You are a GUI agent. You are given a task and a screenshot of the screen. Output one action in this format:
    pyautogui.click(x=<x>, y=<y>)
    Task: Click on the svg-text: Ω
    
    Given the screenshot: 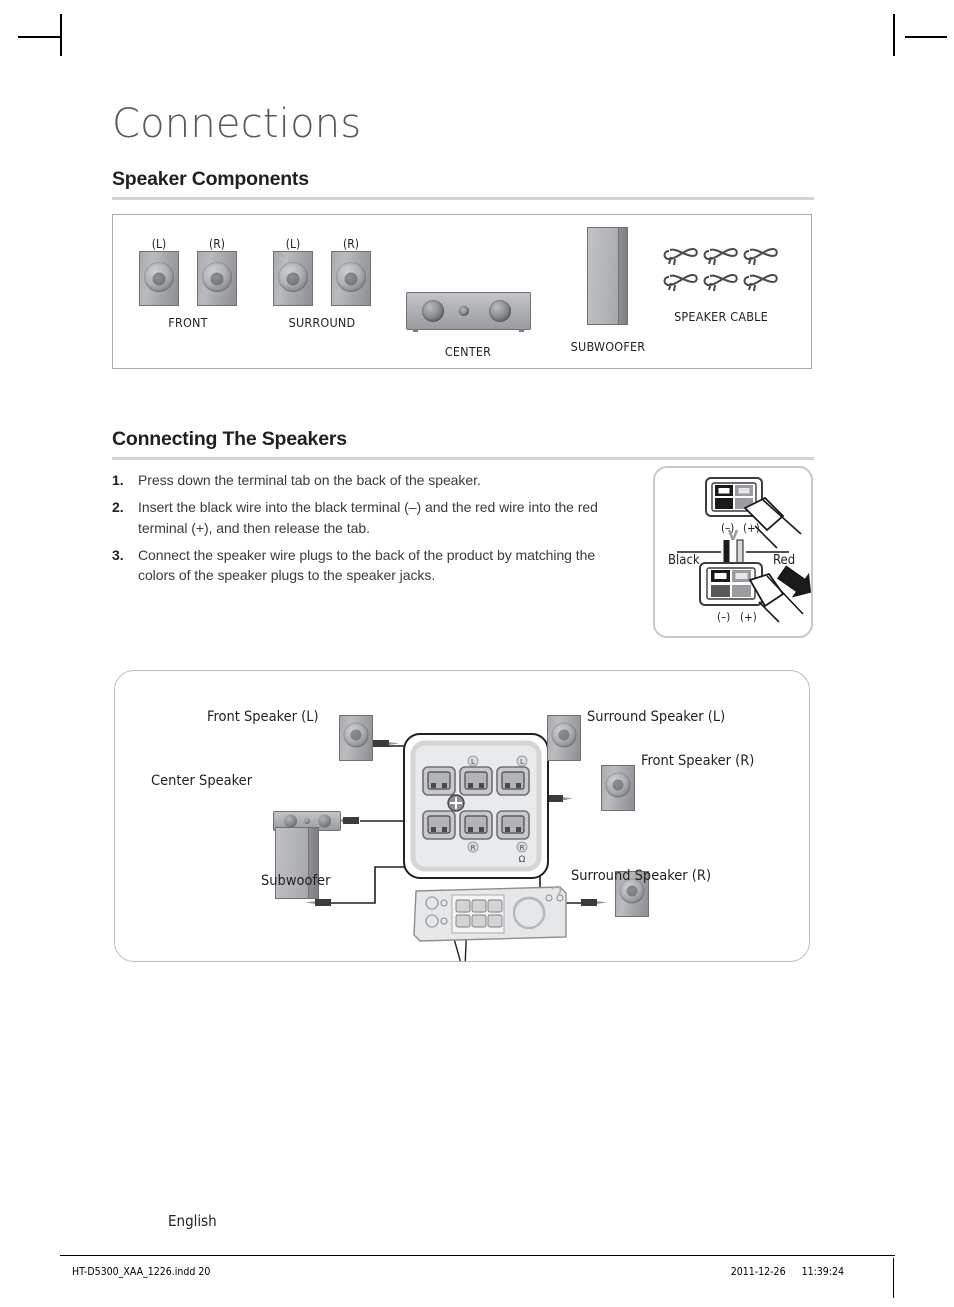 What is the action you would take?
    pyautogui.click(x=522, y=860)
    